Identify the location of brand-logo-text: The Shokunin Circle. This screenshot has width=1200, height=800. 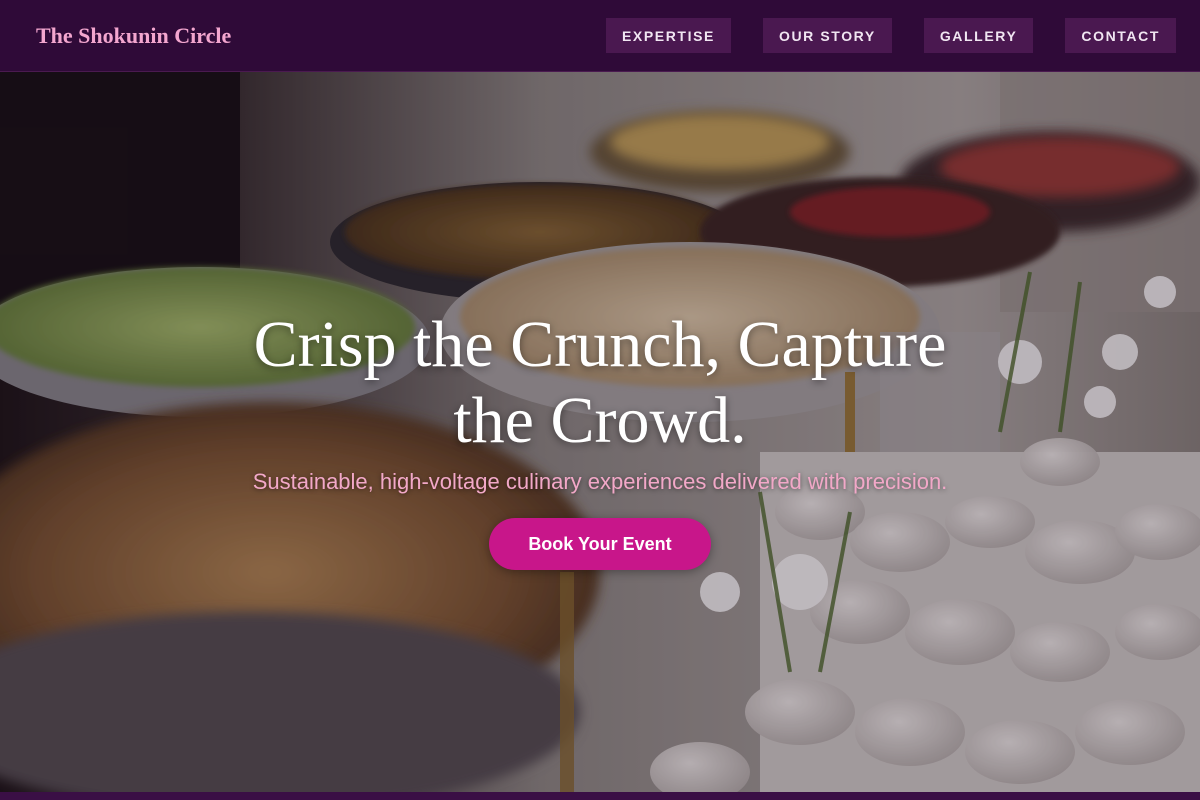
(133, 36).